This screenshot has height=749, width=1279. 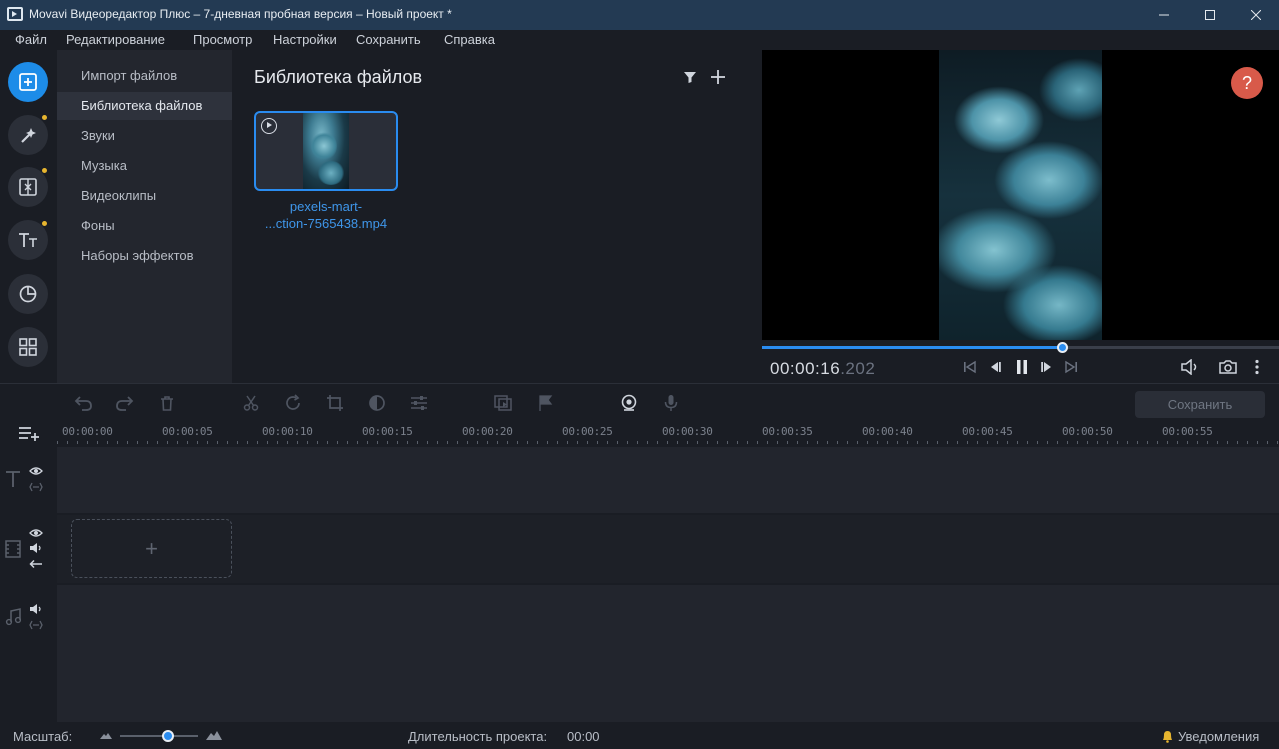 What do you see at coordinates (1022, 367) in the screenshot?
I see `pause-button` at bounding box center [1022, 367].